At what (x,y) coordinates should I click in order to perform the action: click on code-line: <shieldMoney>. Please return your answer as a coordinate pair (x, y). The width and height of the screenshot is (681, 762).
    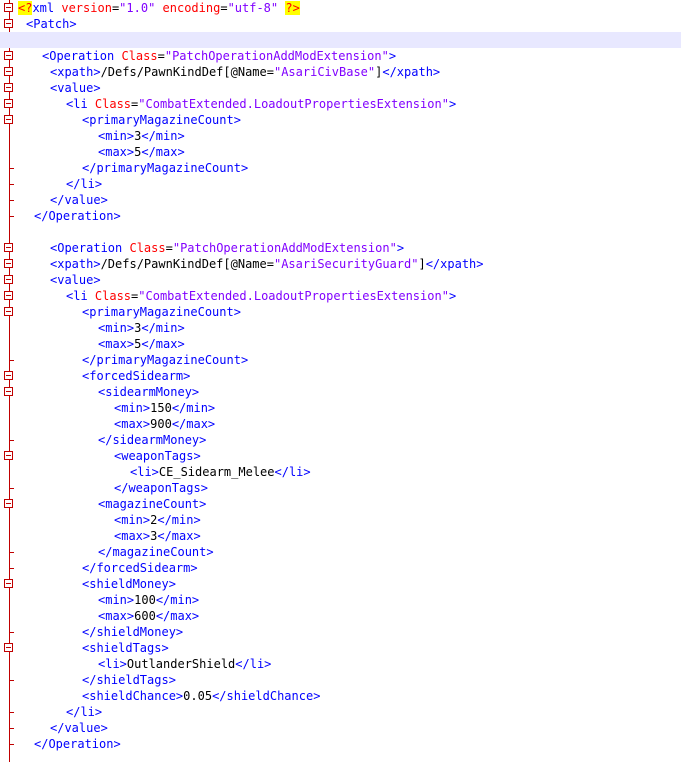
    Looking at the image, I should click on (340, 584).